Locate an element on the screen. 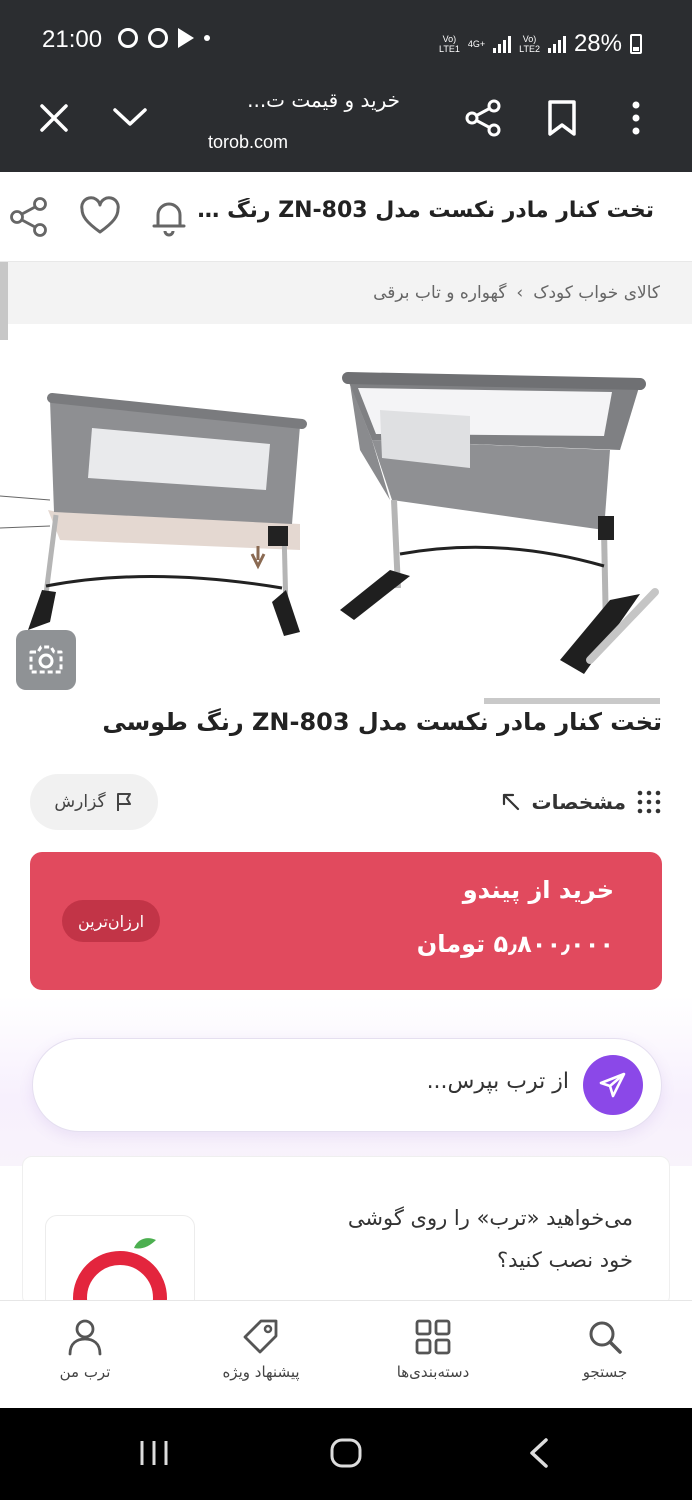 The width and height of the screenshot is (692, 1500). nav-my-torob: ترب من is located at coordinates (85, 1357).